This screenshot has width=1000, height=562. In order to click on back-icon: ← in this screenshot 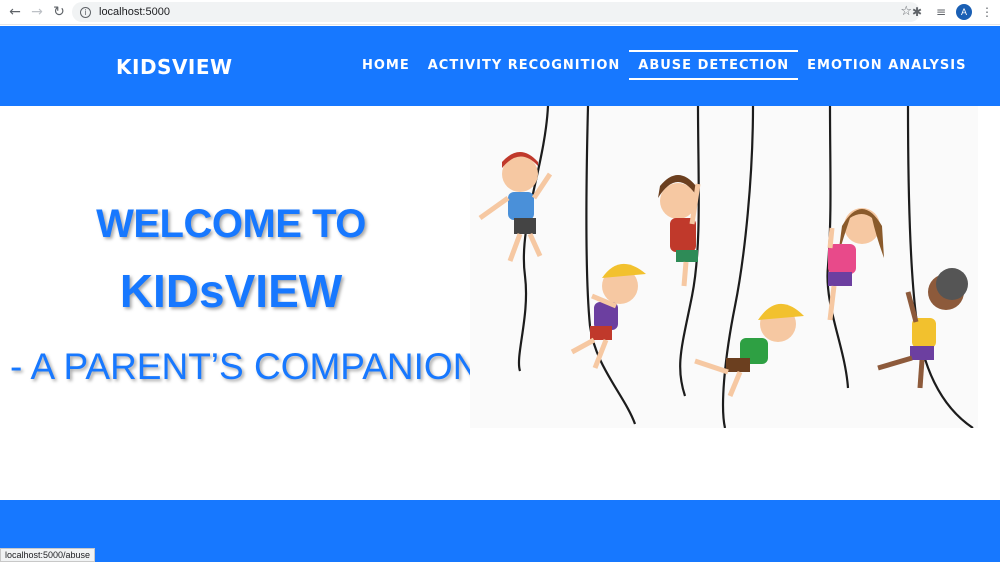, I will do `click(15, 12)`.